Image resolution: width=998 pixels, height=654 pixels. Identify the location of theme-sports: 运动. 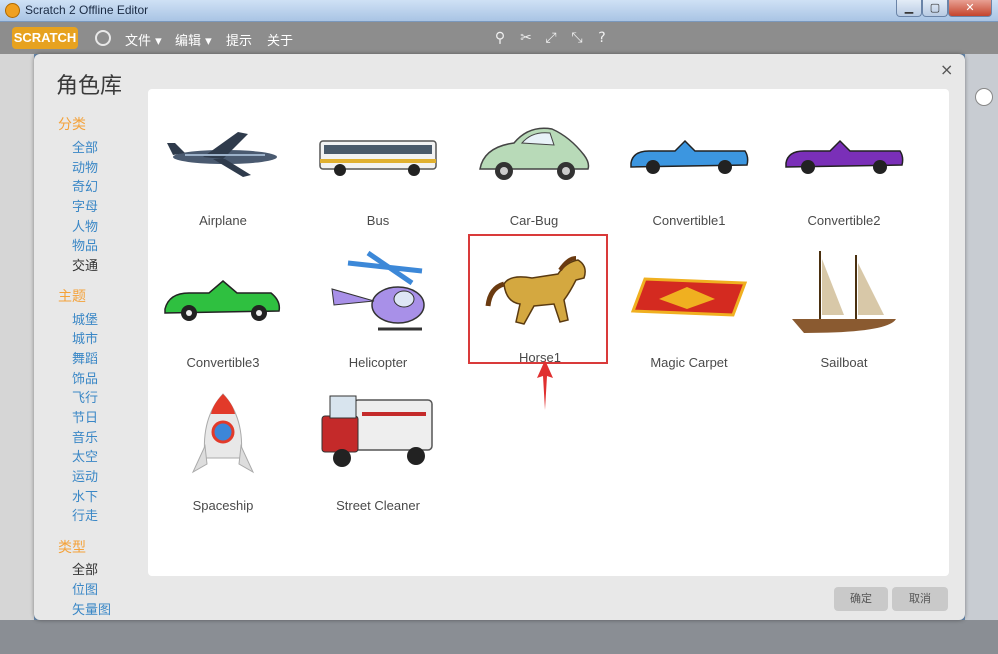
(85, 475).